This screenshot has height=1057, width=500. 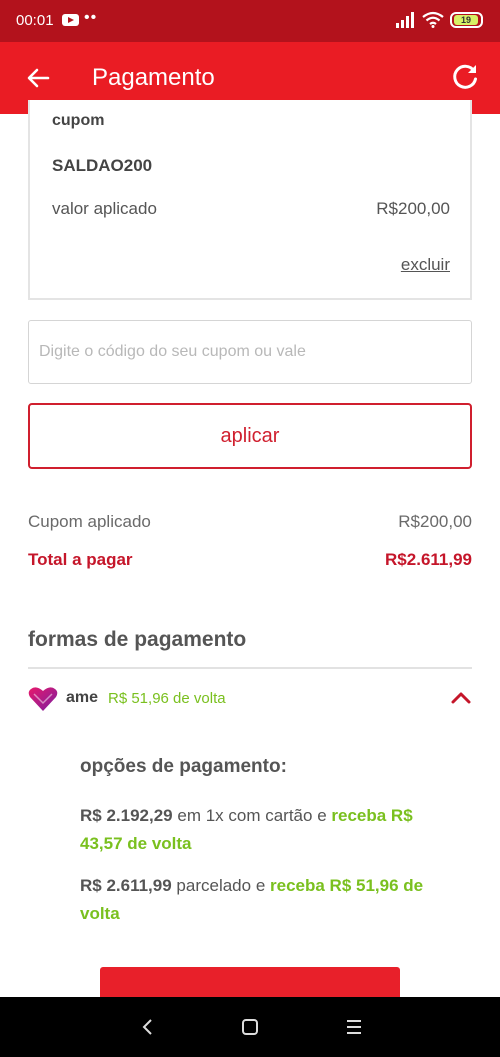 I want to click on back-arrow-icon, so click(x=38, y=78).